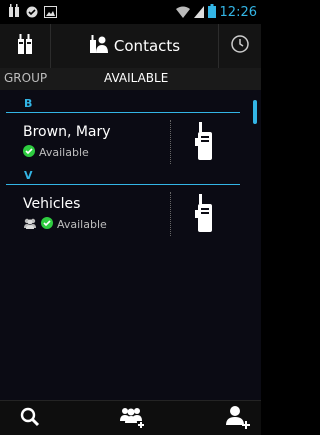  What do you see at coordinates (14, 12) in the screenshot?
I see `radio-notification-icon` at bounding box center [14, 12].